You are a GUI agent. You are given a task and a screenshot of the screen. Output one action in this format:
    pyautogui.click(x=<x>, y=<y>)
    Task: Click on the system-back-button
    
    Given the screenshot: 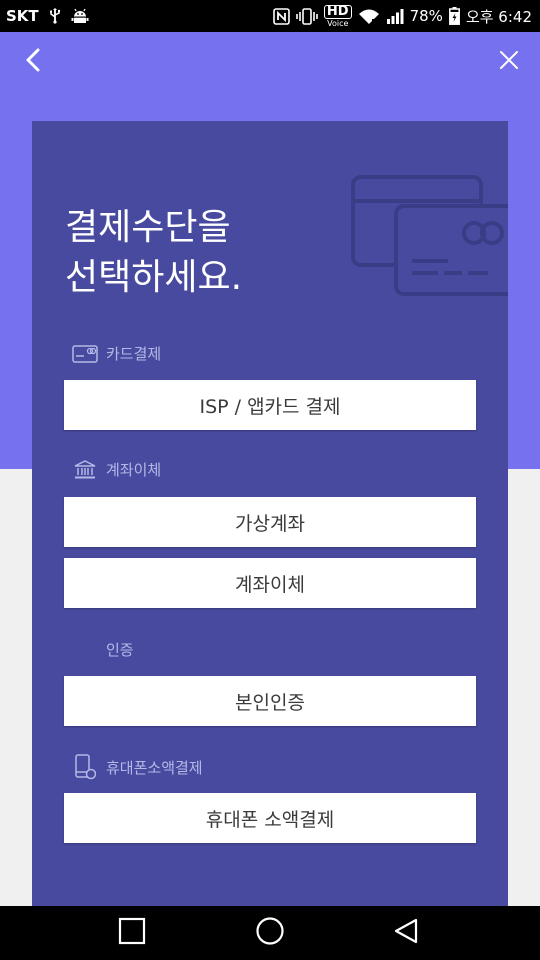 What is the action you would take?
    pyautogui.click(x=406, y=933)
    